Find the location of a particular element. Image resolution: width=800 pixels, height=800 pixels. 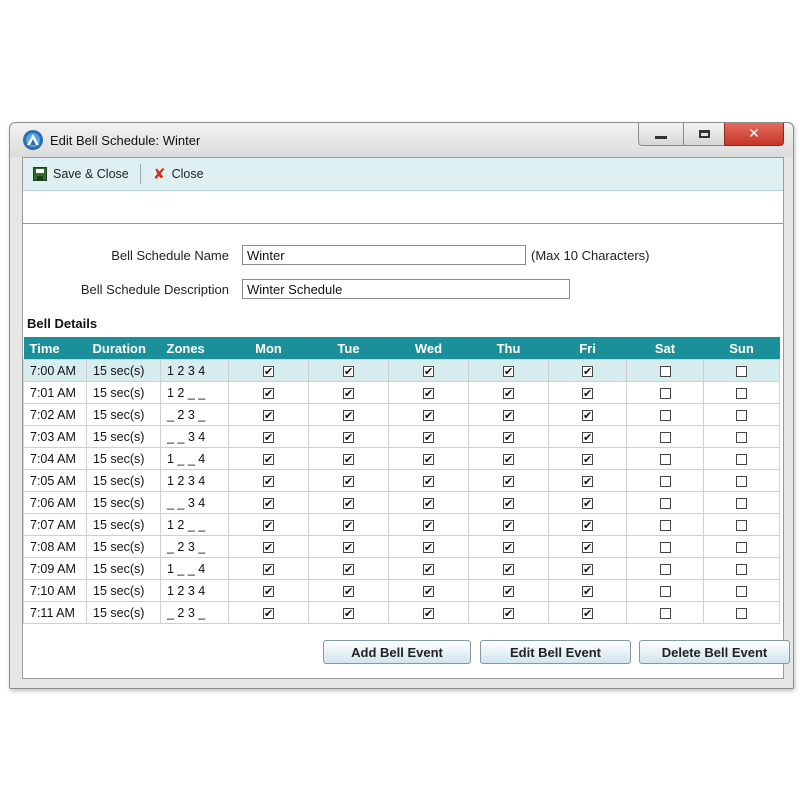

table-row: 7:05 AM 15 sec(s) 1 2 3 4 ✔ ✔ ✔ ✔ ✔ is located at coordinates (401, 480).